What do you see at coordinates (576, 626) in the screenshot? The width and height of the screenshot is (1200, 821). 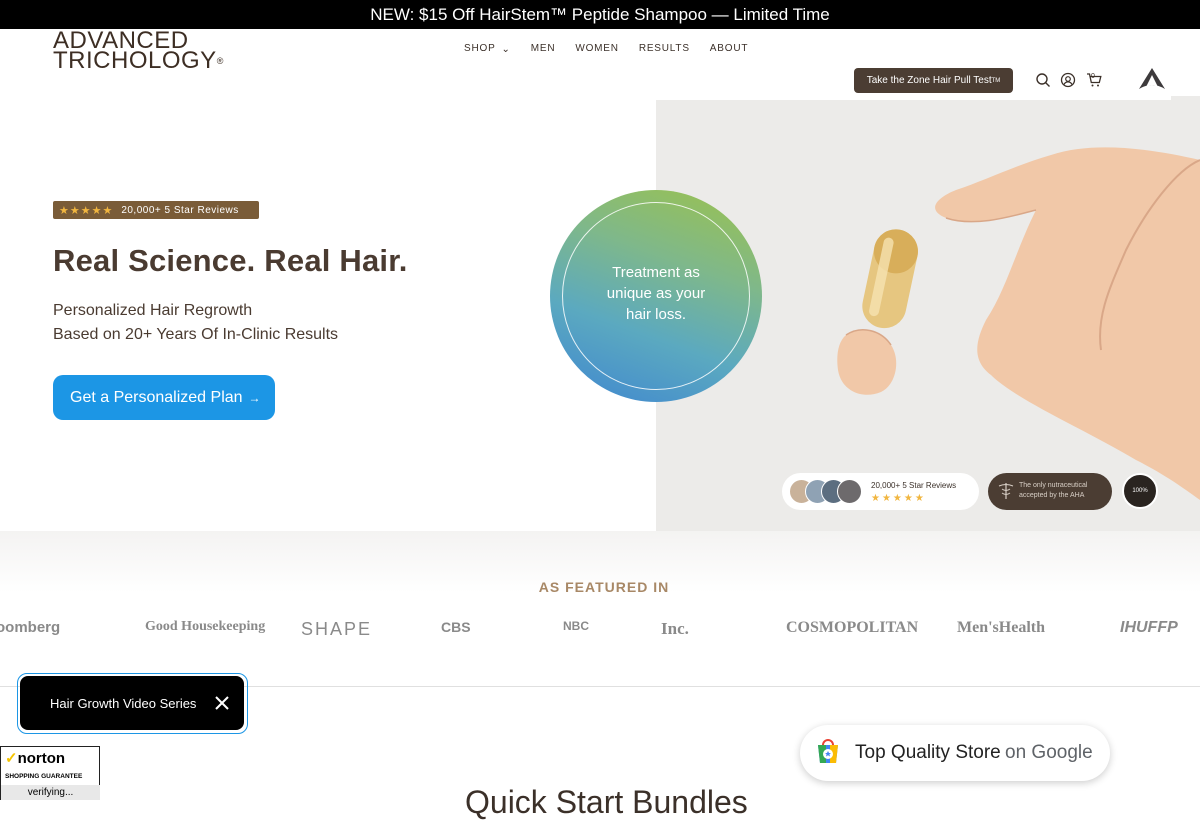 I see `press-logo: NBC` at bounding box center [576, 626].